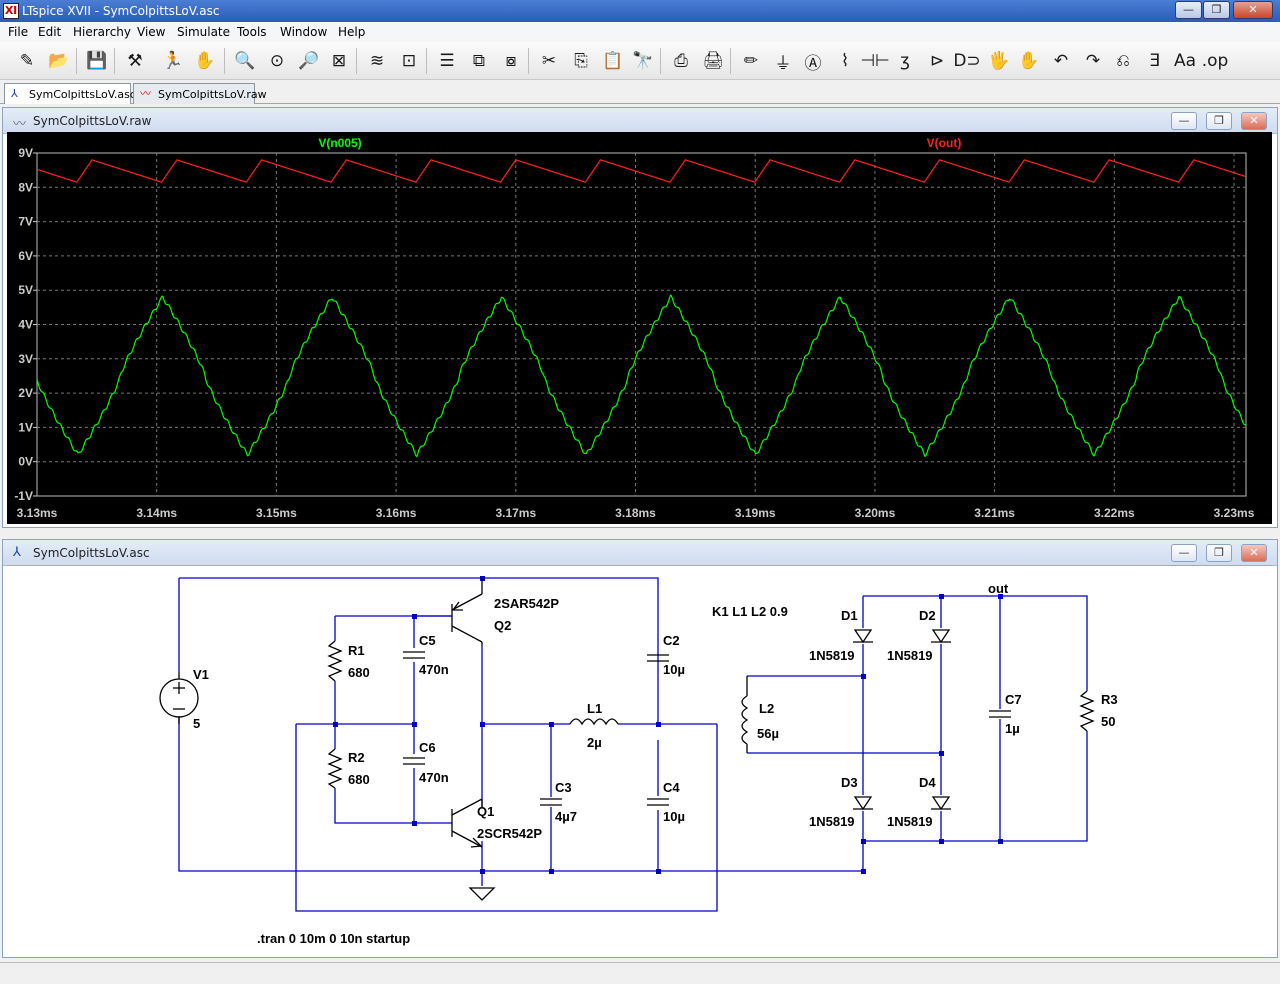 This screenshot has width=1280, height=984. I want to click on label-l2-ref: L2, so click(766, 708).